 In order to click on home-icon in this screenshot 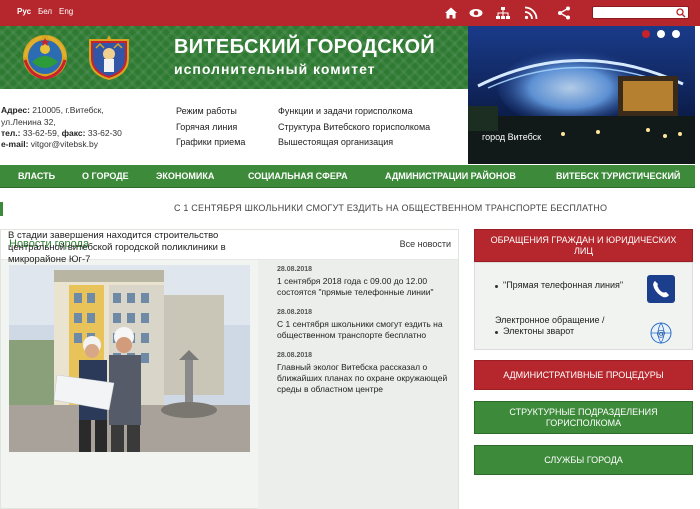, I will do `click(451, 13)`.